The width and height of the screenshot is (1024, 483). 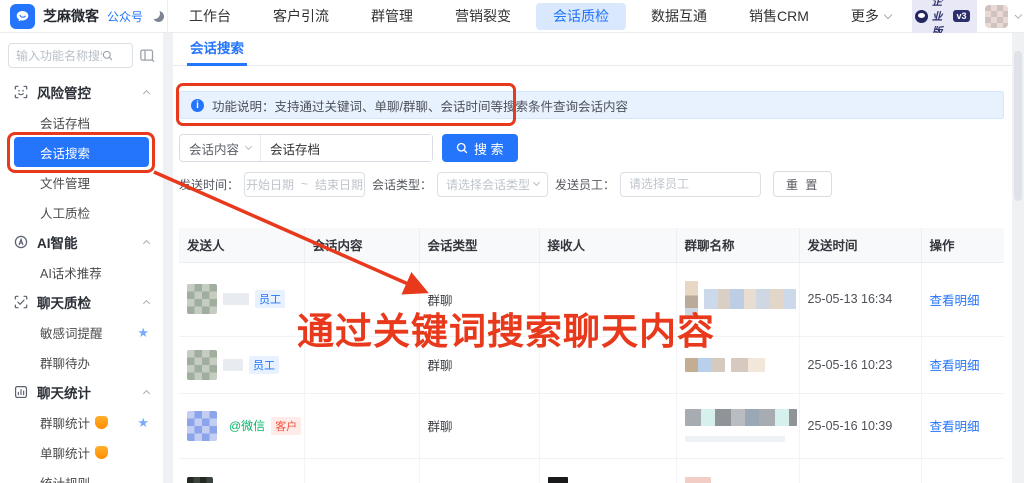 What do you see at coordinates (996, 16) in the screenshot?
I see `user-avatar` at bounding box center [996, 16].